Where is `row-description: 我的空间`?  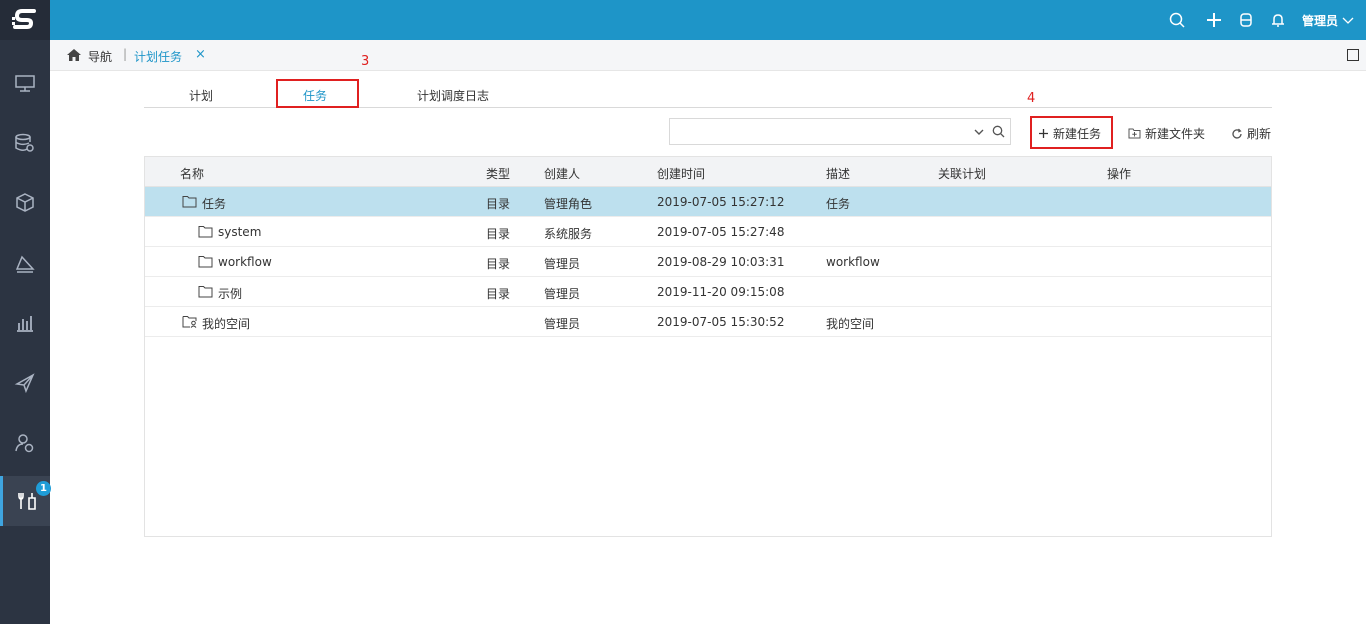
row-description: 我的空间 is located at coordinates (850, 324).